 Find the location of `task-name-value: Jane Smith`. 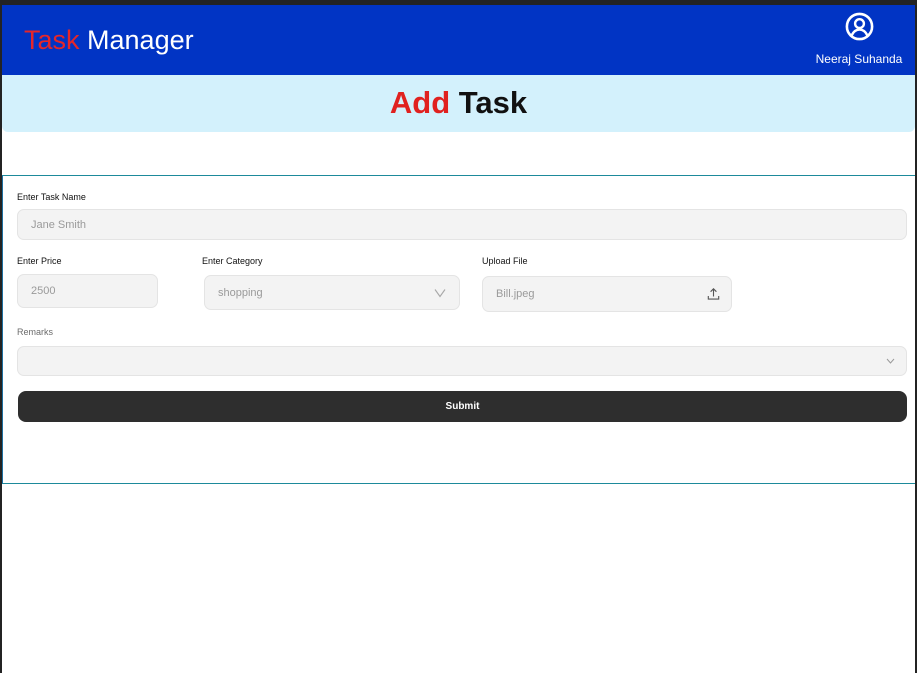

task-name-value: Jane Smith is located at coordinates (59, 224).